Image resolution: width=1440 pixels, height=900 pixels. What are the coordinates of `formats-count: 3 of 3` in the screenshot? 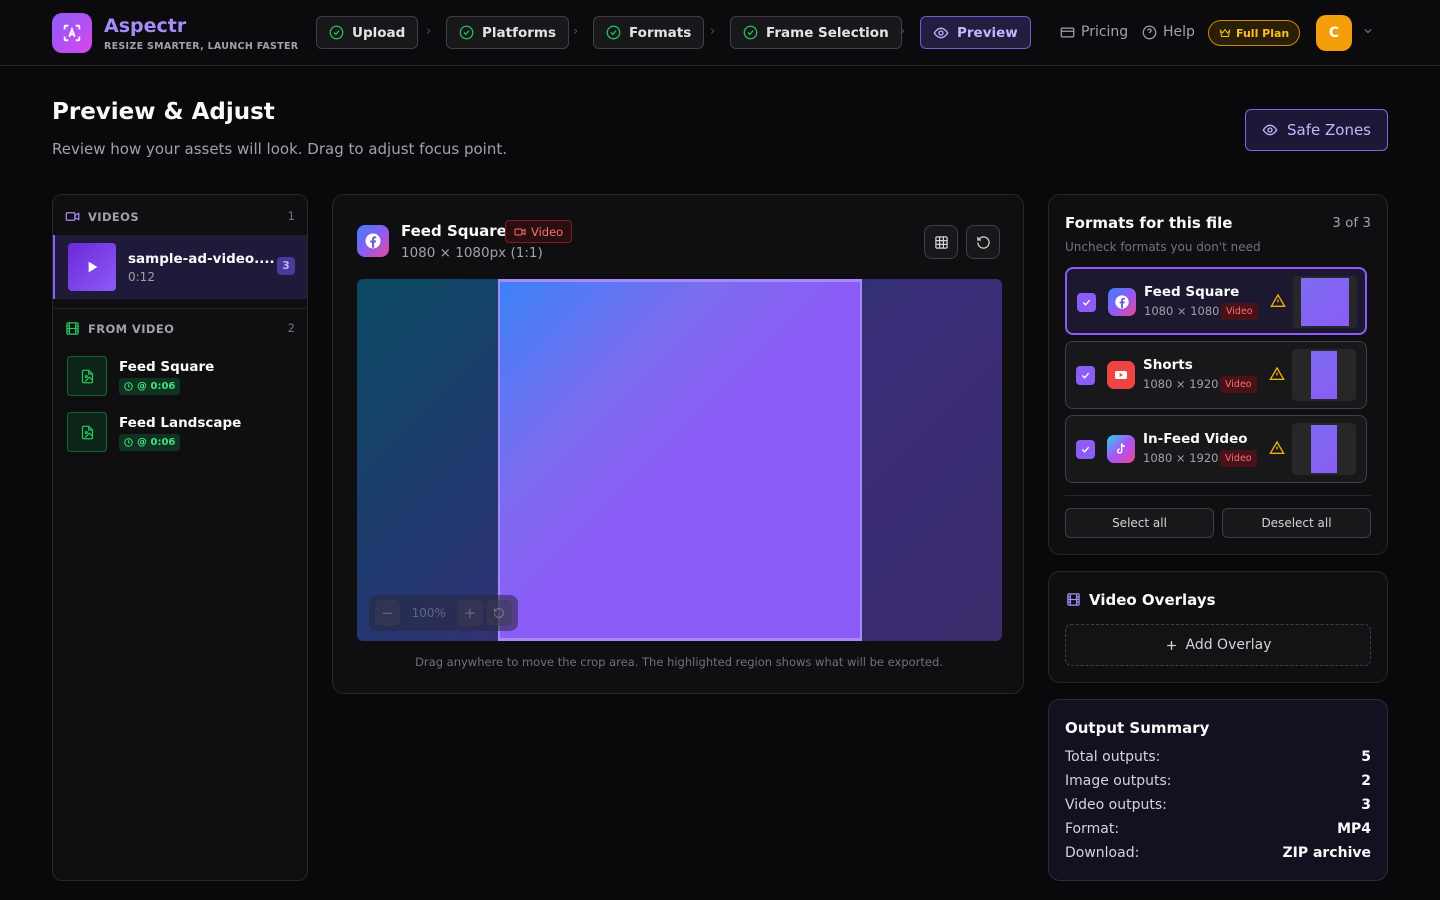 It's located at (1351, 223).